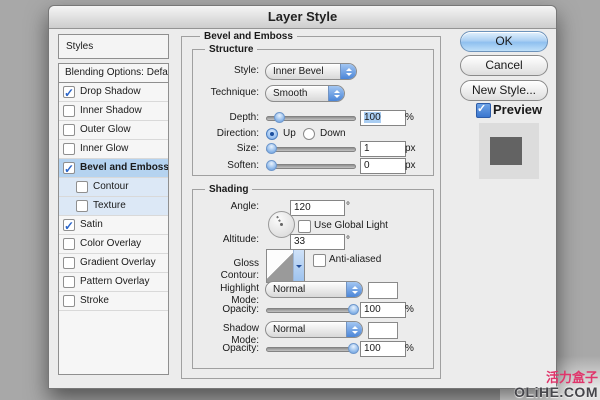  What do you see at coordinates (309, 134) in the screenshot?
I see `direction-down-radio` at bounding box center [309, 134].